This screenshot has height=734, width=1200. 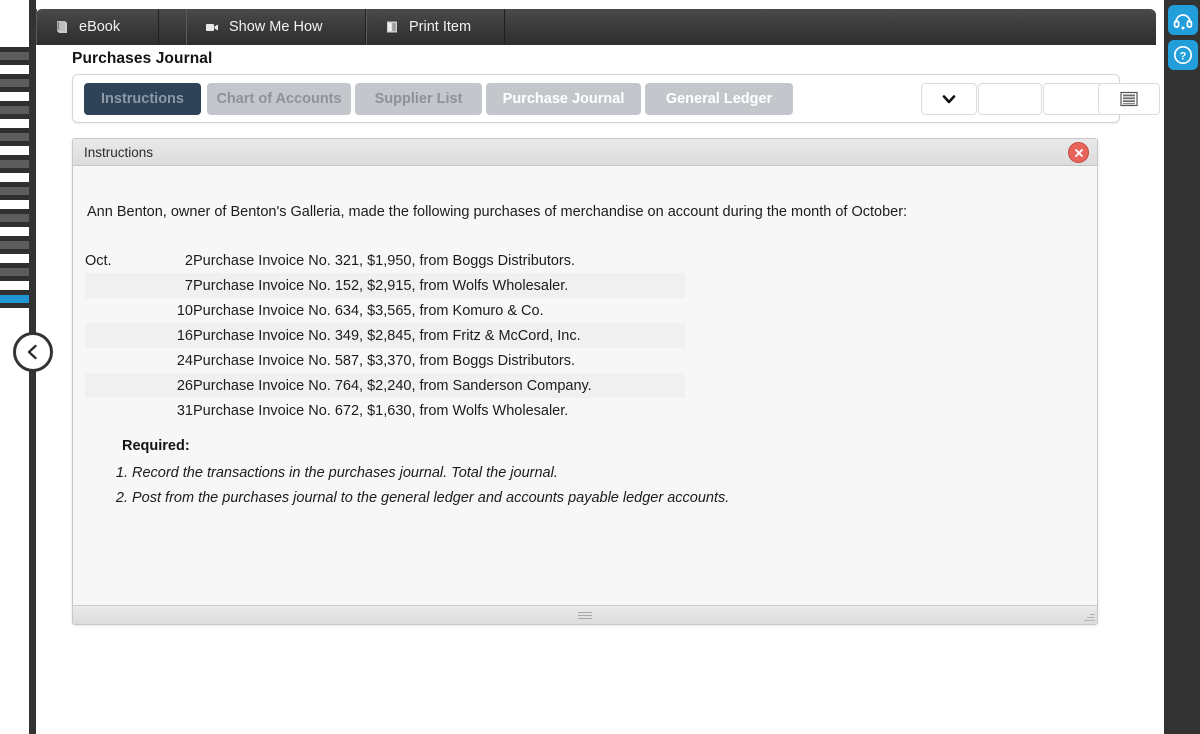 I want to click on panel-title: Instructions, so click(x=119, y=152).